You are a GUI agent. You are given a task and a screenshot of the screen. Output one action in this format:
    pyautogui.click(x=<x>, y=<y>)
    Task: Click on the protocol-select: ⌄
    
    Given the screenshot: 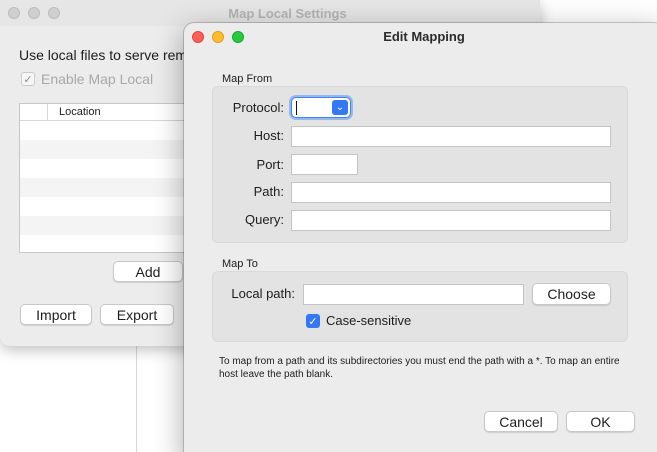 What is the action you would take?
    pyautogui.click(x=321, y=107)
    